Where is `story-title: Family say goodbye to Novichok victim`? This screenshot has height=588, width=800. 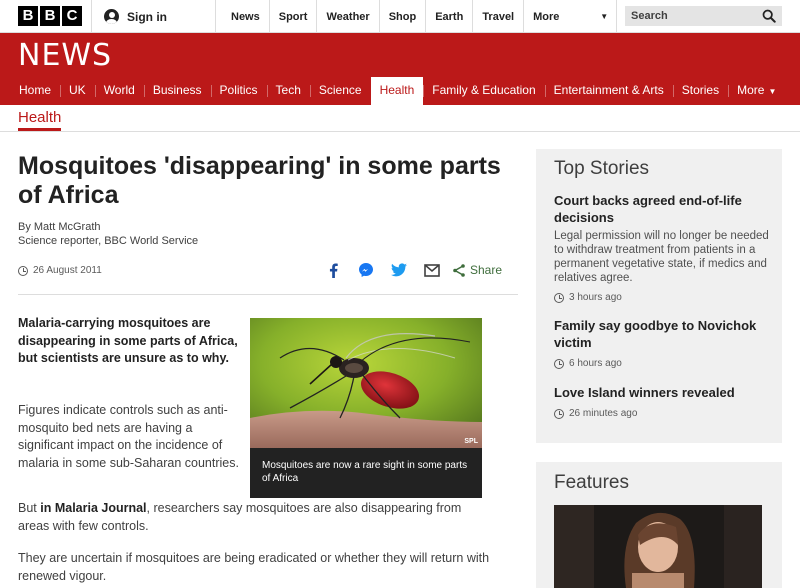
story-title: Family say goodbye to Novichok victim is located at coordinates (661, 334).